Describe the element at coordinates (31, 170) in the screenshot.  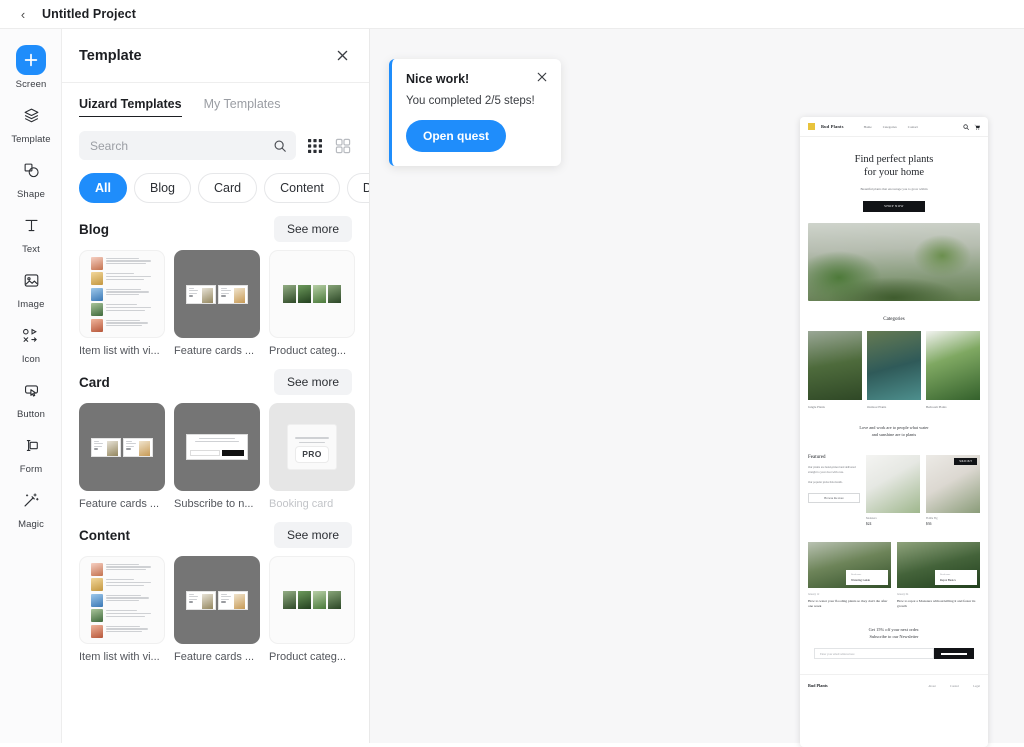
I see `shapes-icon` at that location.